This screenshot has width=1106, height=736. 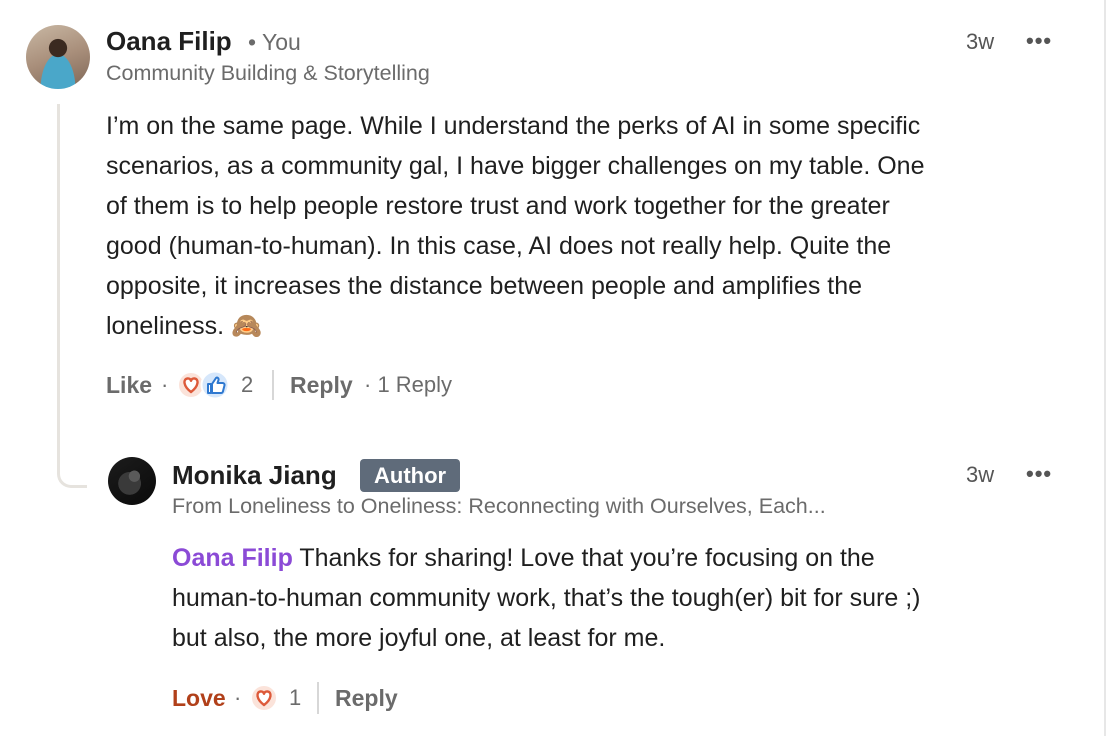 What do you see at coordinates (129, 385) in the screenshot?
I see `like-button: Like` at bounding box center [129, 385].